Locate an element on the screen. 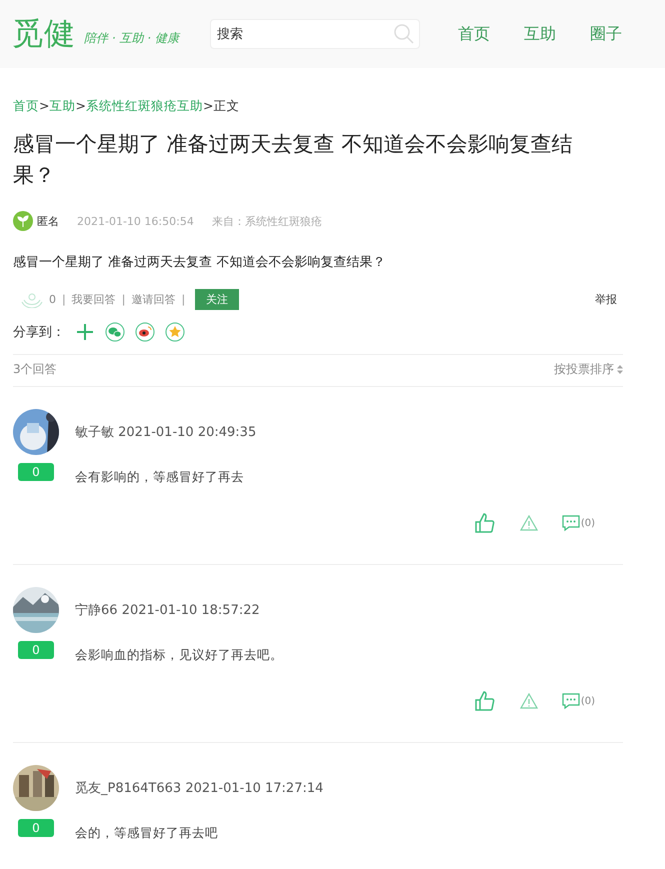 This screenshot has height=869, width=665. question-title: 感冒一个星期了 准备过两天去复查 不知道会不会影响复查结果？ is located at coordinates (293, 160).